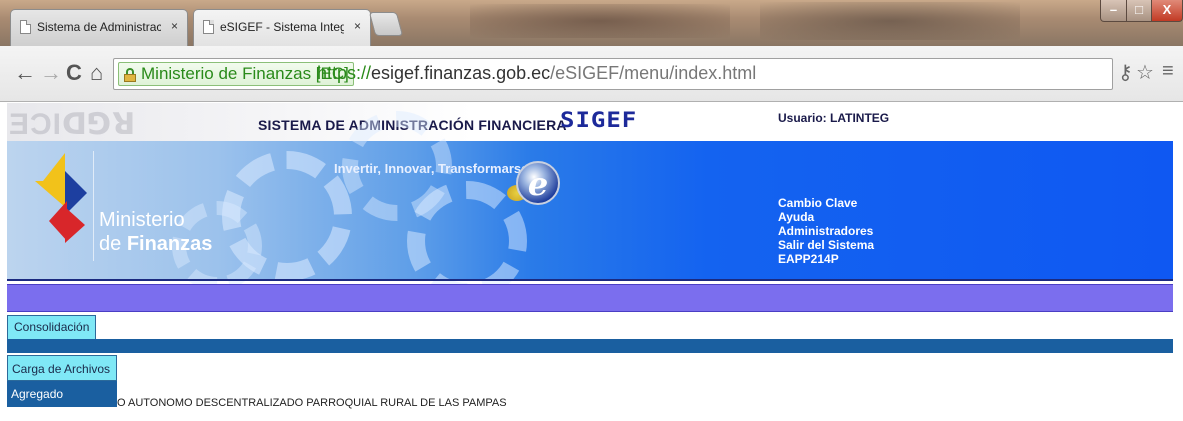  I want to click on star-icon: ☆, so click(1145, 72).